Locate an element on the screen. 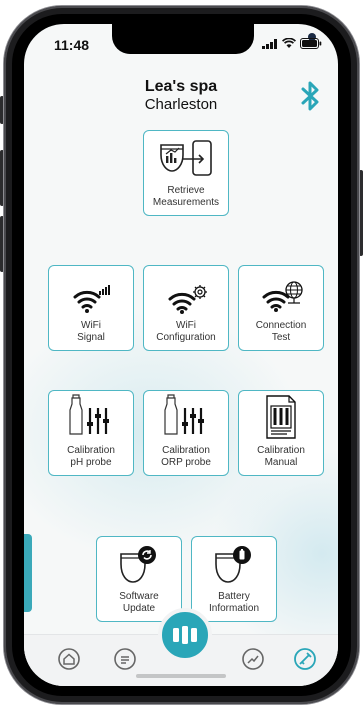  retrieve-label-2: Measurements is located at coordinates (186, 202).